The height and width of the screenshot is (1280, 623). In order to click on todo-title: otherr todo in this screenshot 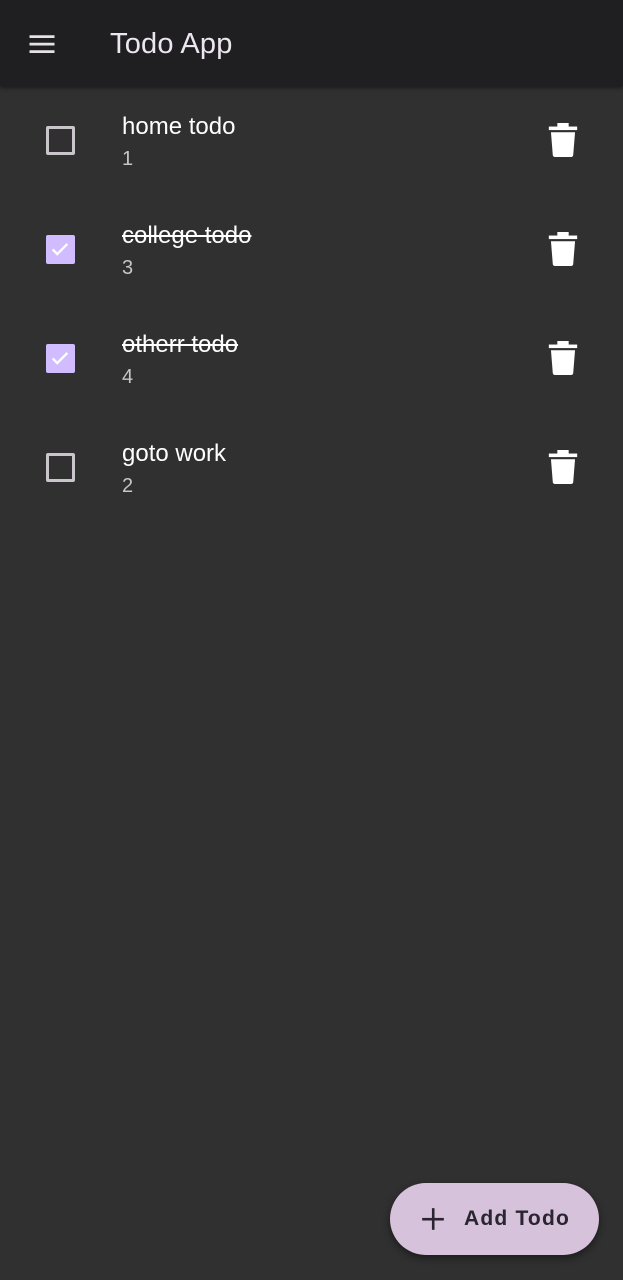, I will do `click(180, 344)`.